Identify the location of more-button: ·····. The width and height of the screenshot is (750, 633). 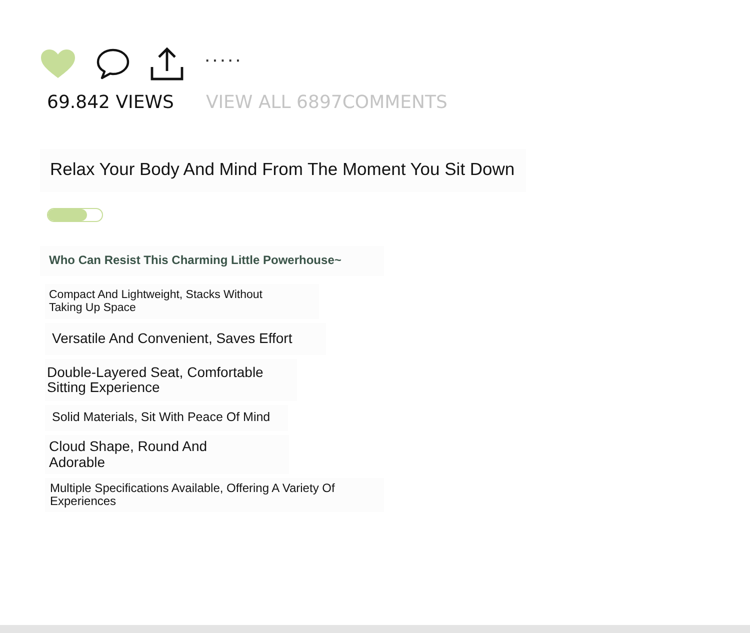
(223, 60).